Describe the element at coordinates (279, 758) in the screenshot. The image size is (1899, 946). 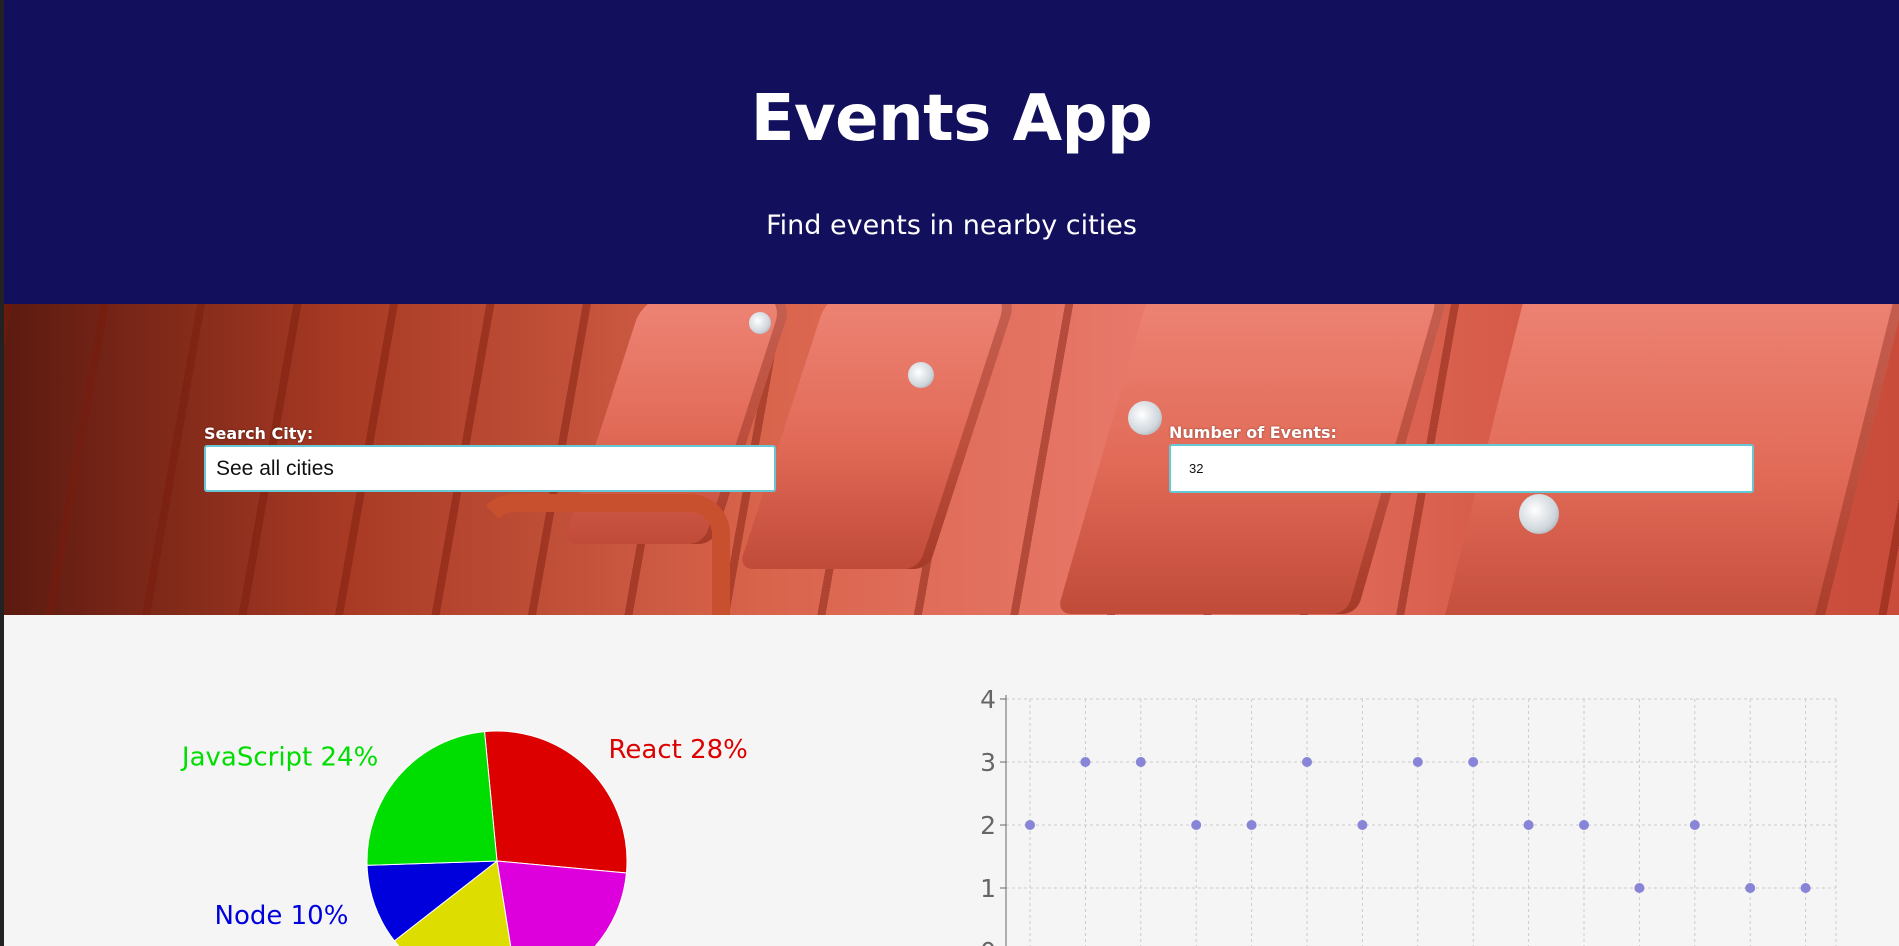
I see `pie-label-javascript: JavaScript 24%` at that location.